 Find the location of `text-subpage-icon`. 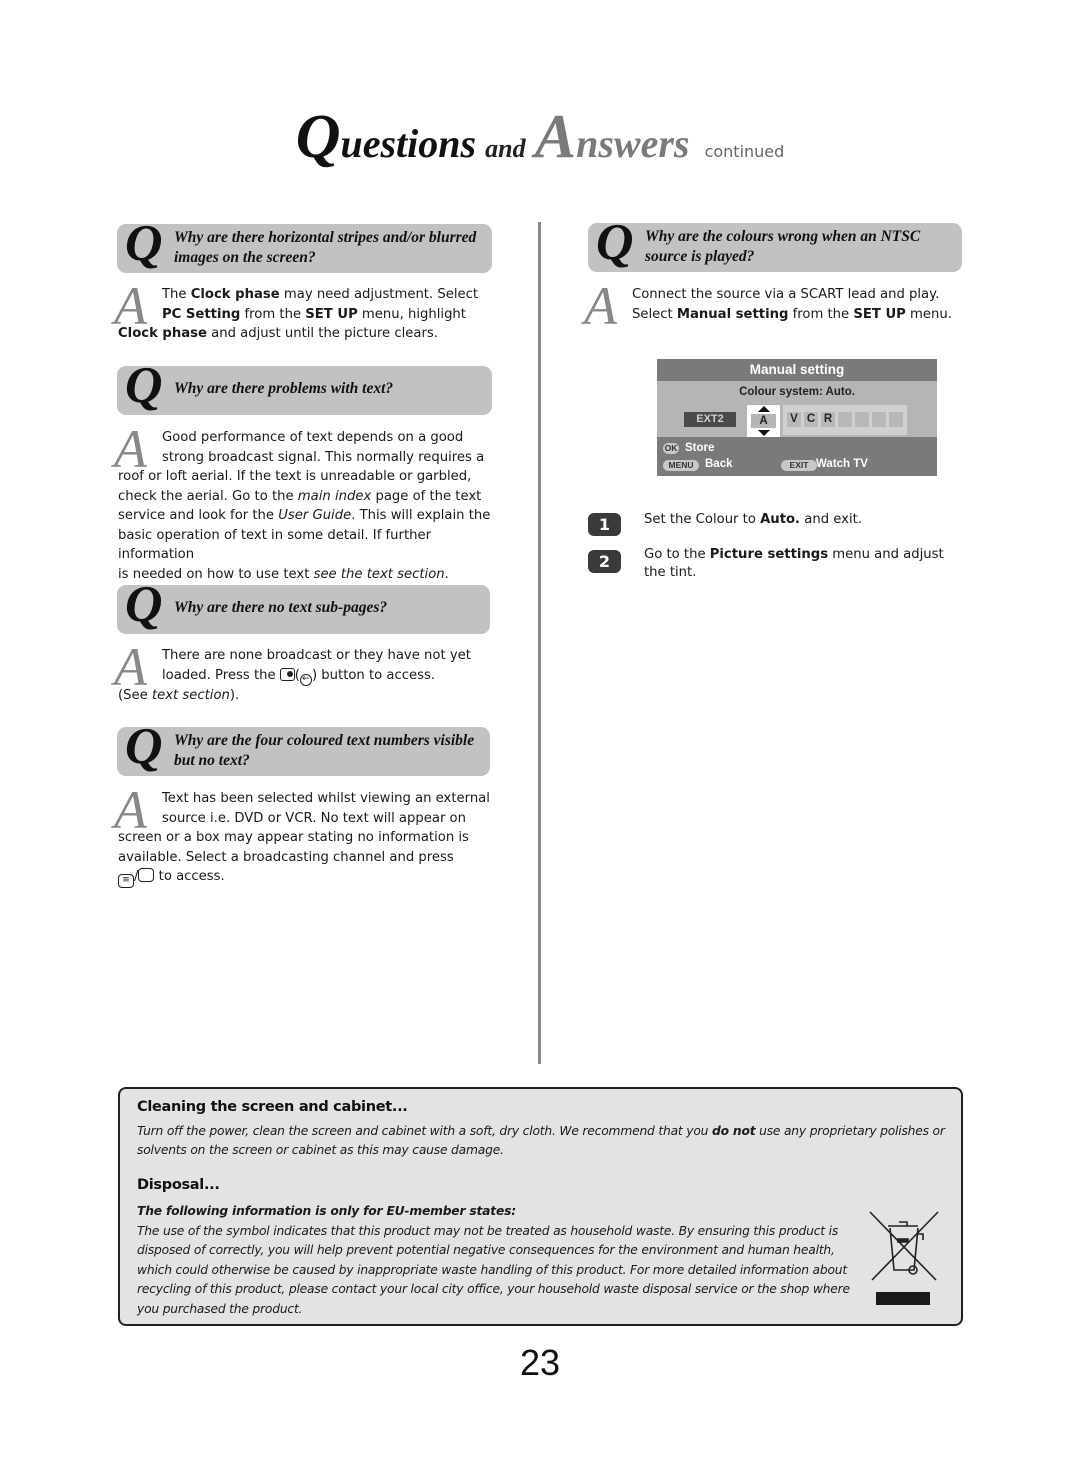

text-subpage-icon is located at coordinates (287, 674).